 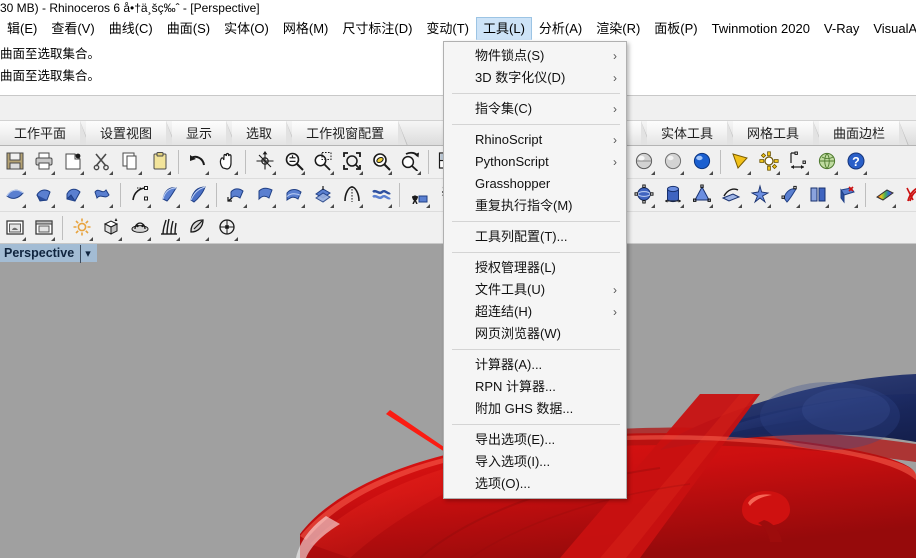 I want to click on menu-license-manager: 授权管理器(L), so click(x=535, y=268).